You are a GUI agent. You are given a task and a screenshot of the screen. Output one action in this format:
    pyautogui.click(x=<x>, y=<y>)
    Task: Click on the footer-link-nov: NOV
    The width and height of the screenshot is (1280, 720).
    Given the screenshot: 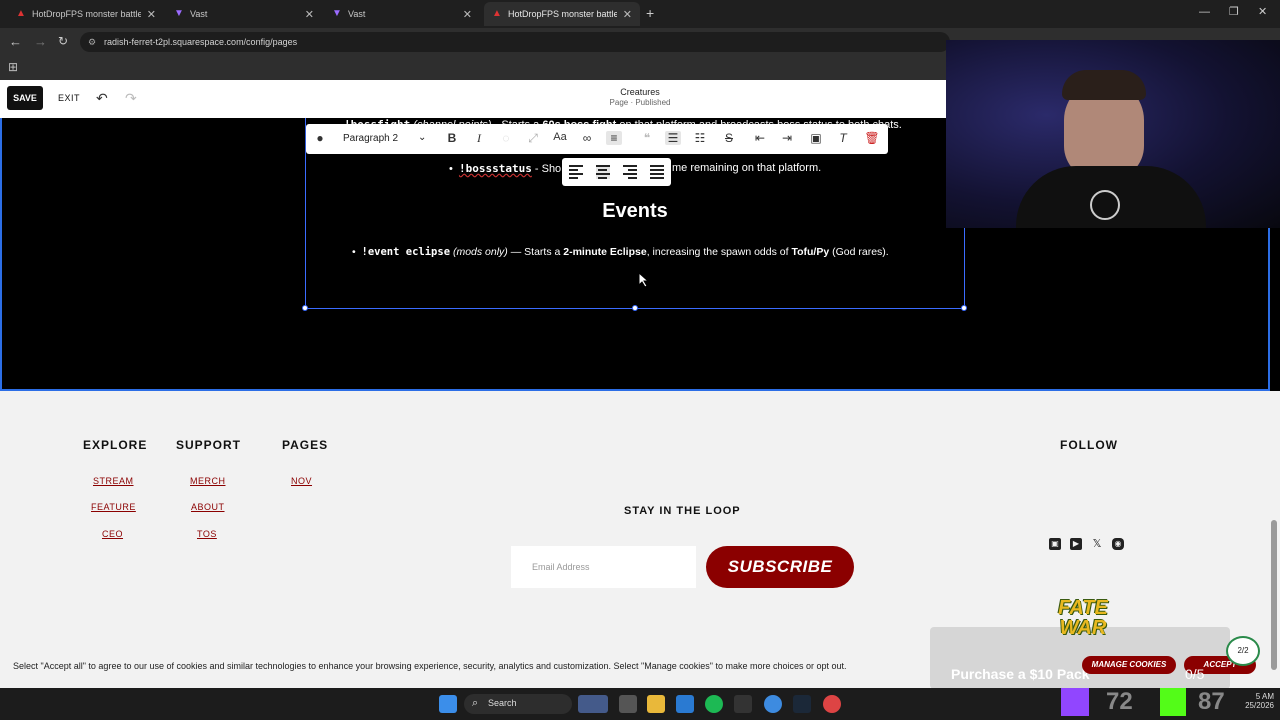 What is the action you would take?
    pyautogui.click(x=301, y=481)
    